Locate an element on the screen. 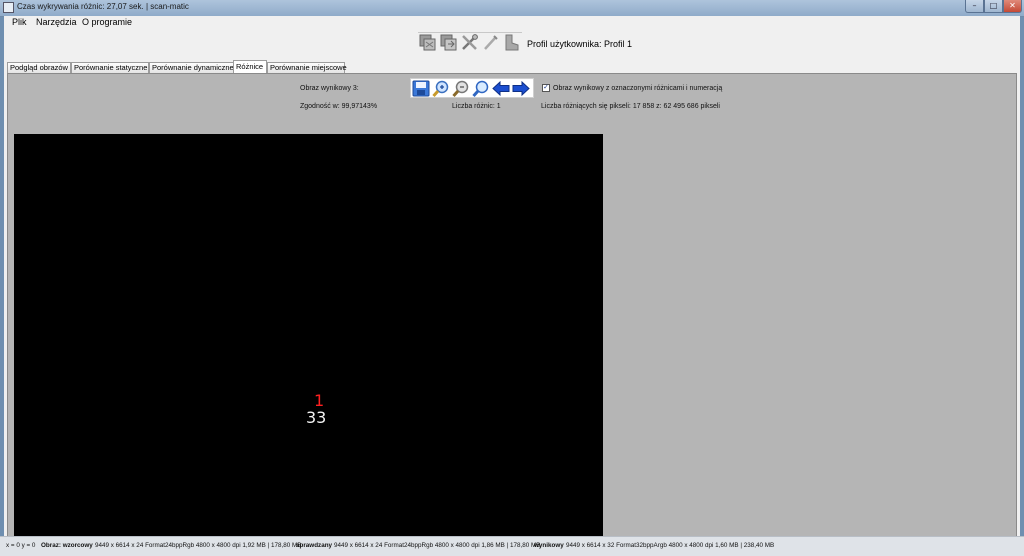 The image size is (1024, 556). profile-label: Profil użytkownika: Profil 1 is located at coordinates (580, 44).